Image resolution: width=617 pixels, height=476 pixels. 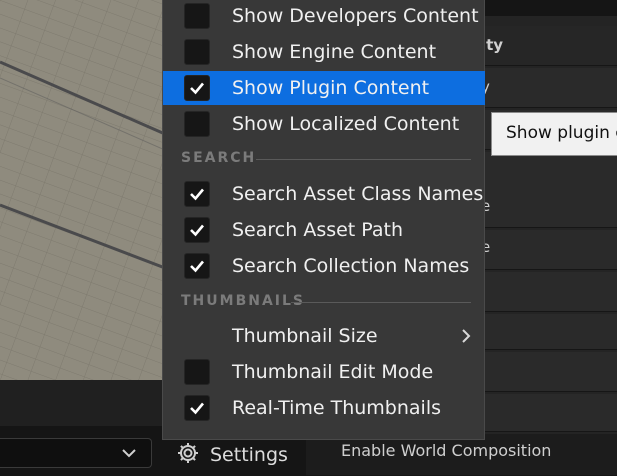 I want to click on view-dropdown, so click(x=76, y=453).